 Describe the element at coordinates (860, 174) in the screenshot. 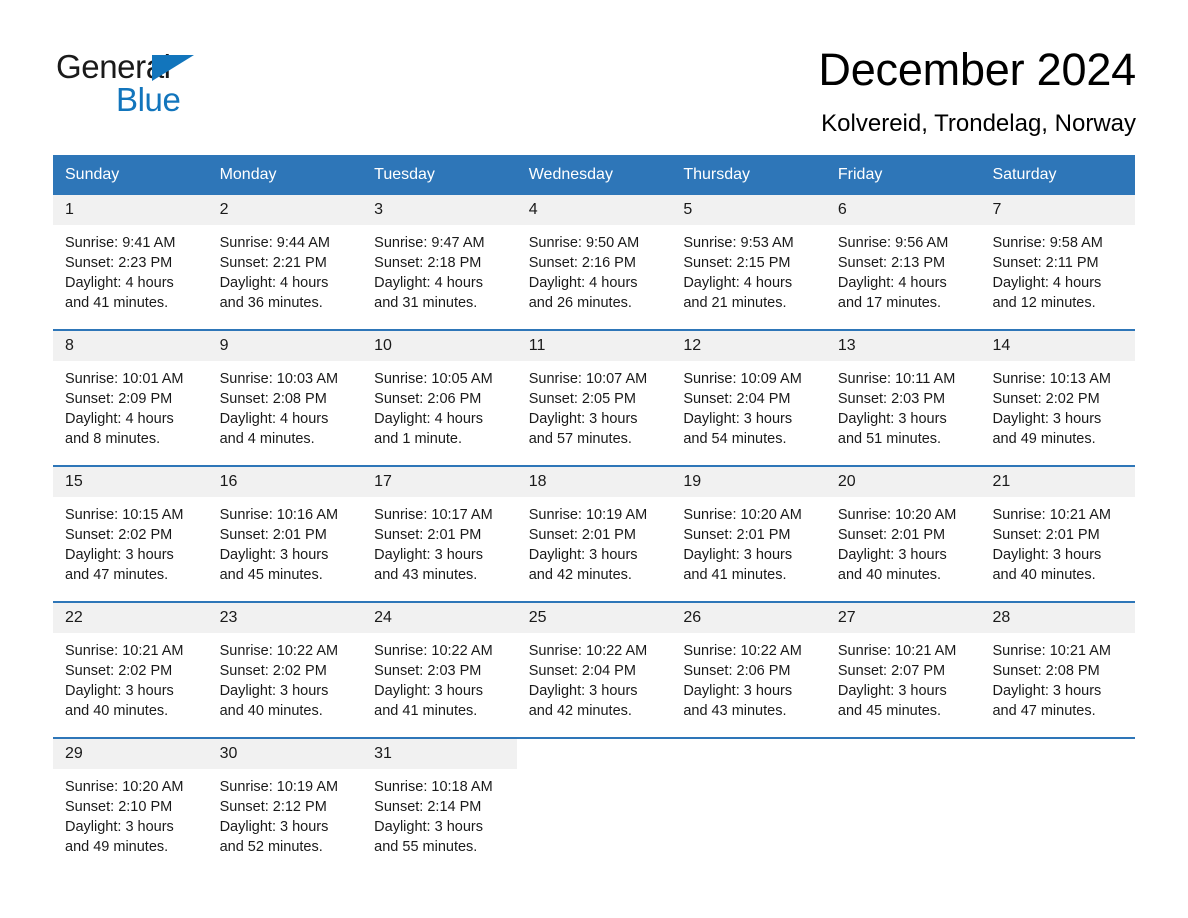

I see `weekday-header-friday: Friday` at that location.